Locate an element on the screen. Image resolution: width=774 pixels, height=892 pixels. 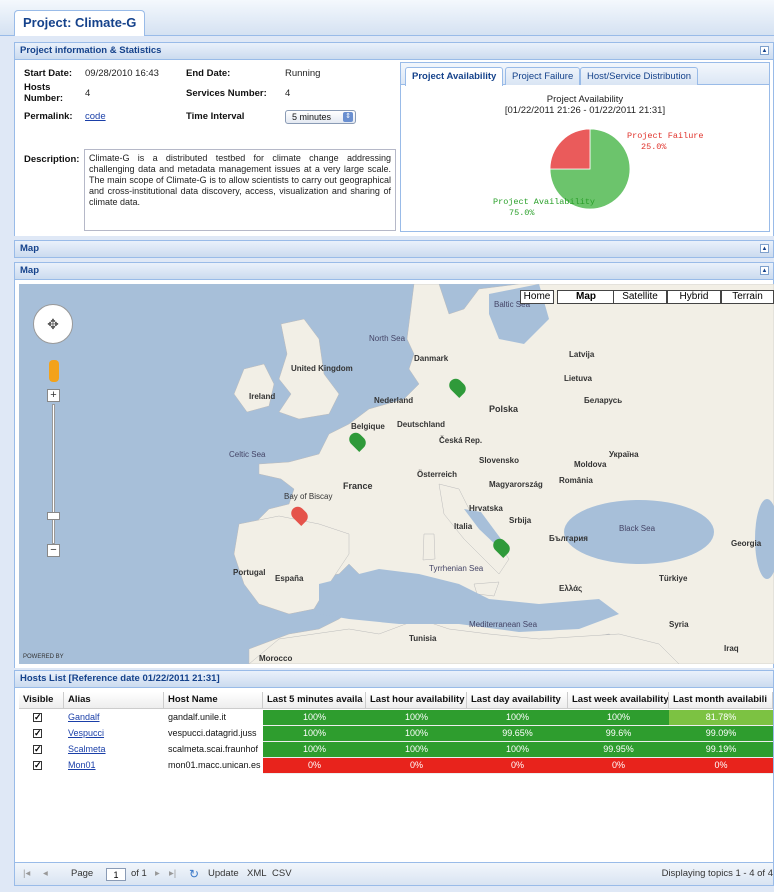
map-label: Srbija is located at coordinates (520, 520).